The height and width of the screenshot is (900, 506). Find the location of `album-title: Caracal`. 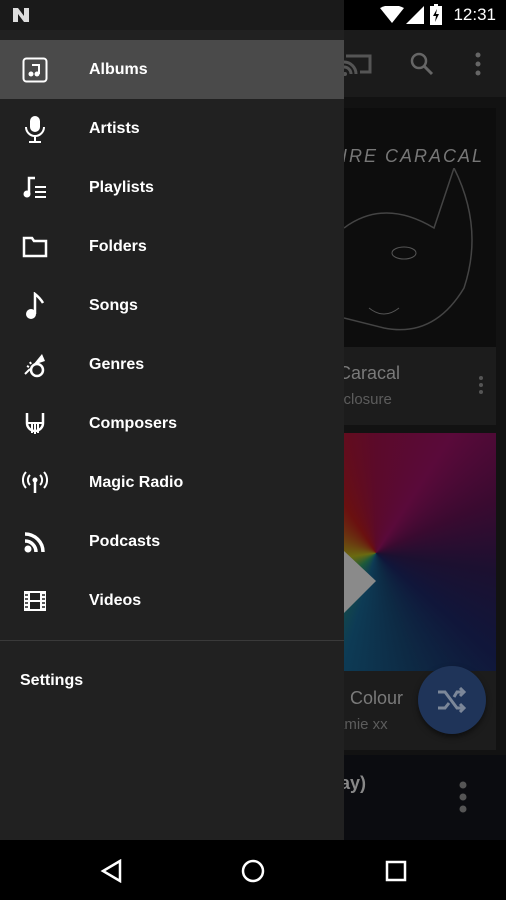

album-title: Caracal is located at coordinates (372, 373).